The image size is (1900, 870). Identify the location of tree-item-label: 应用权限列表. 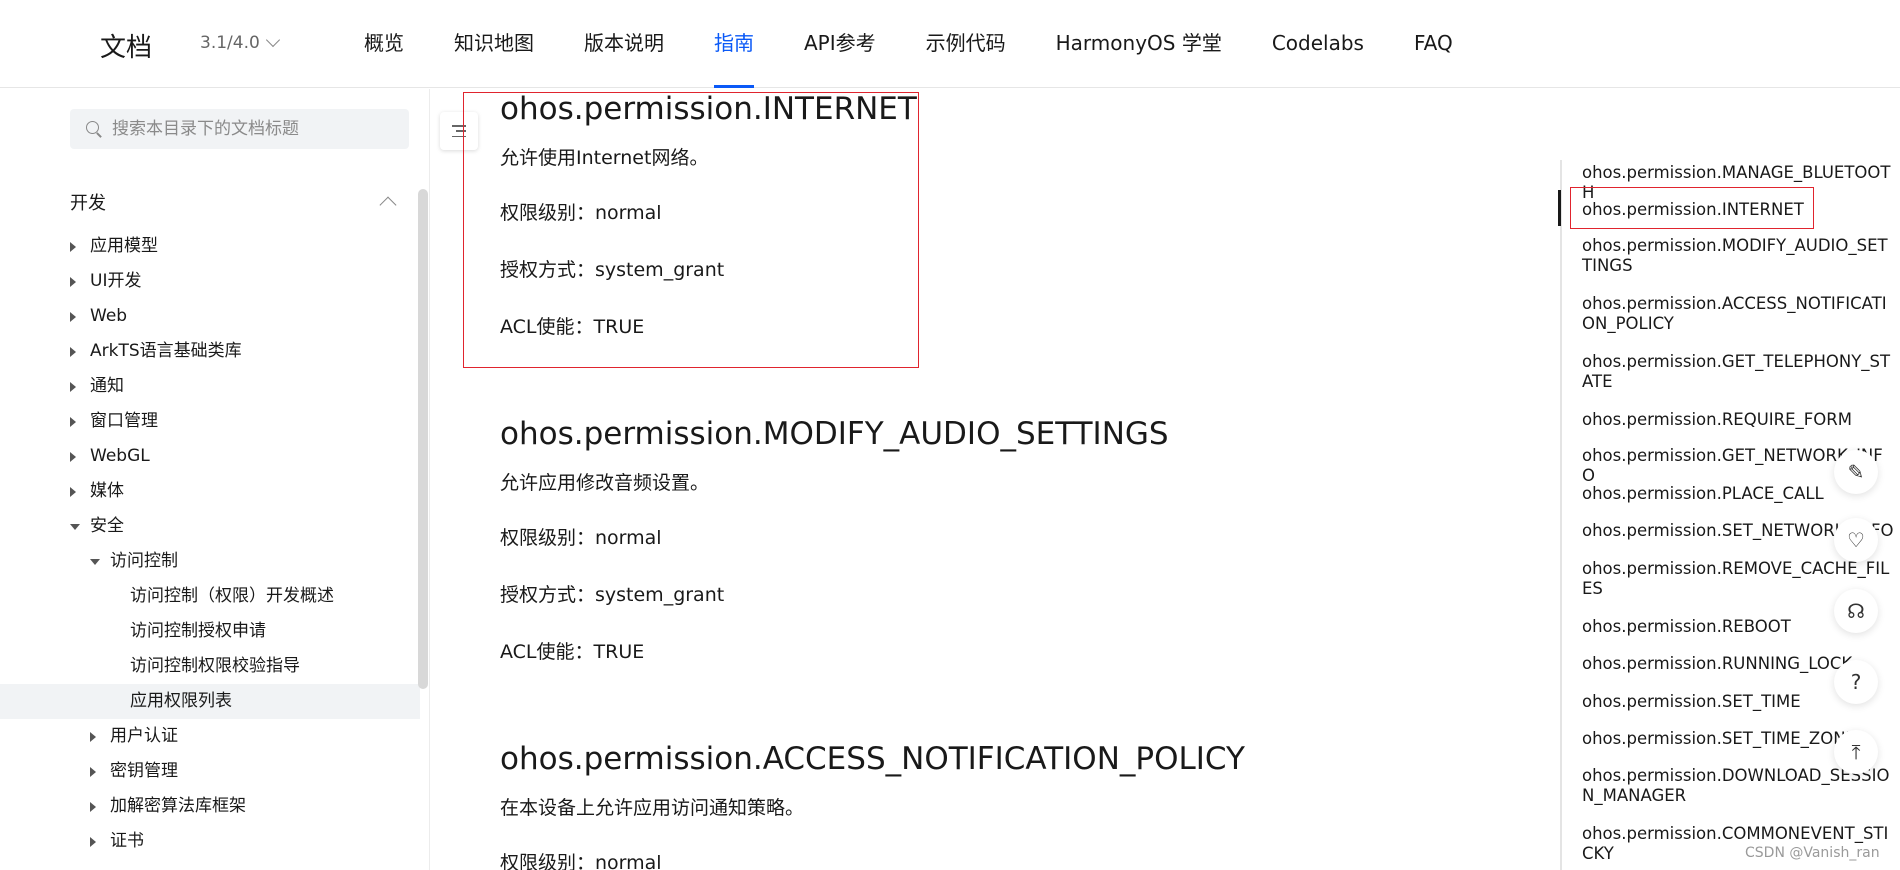
(181, 701).